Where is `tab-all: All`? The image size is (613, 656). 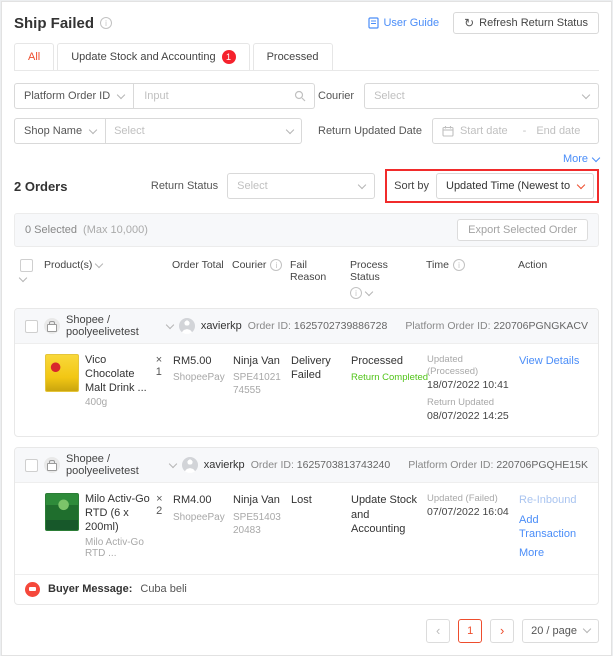 tab-all: All is located at coordinates (34, 56).